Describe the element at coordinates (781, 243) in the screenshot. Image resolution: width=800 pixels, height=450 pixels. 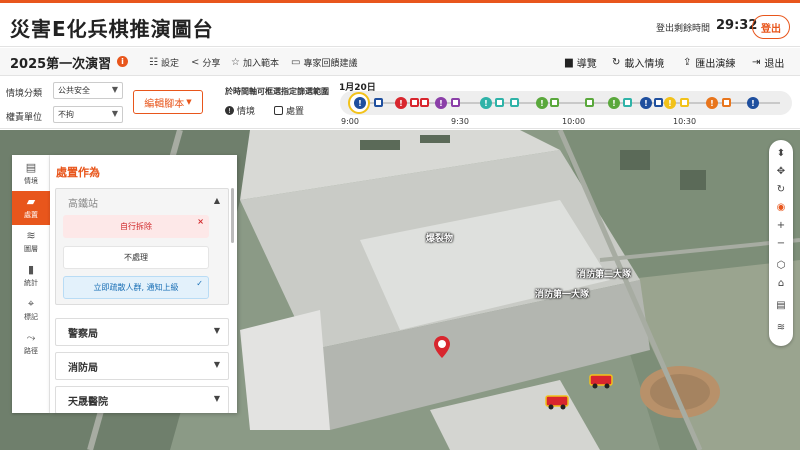
I see `zoom-out-icon: −` at that location.